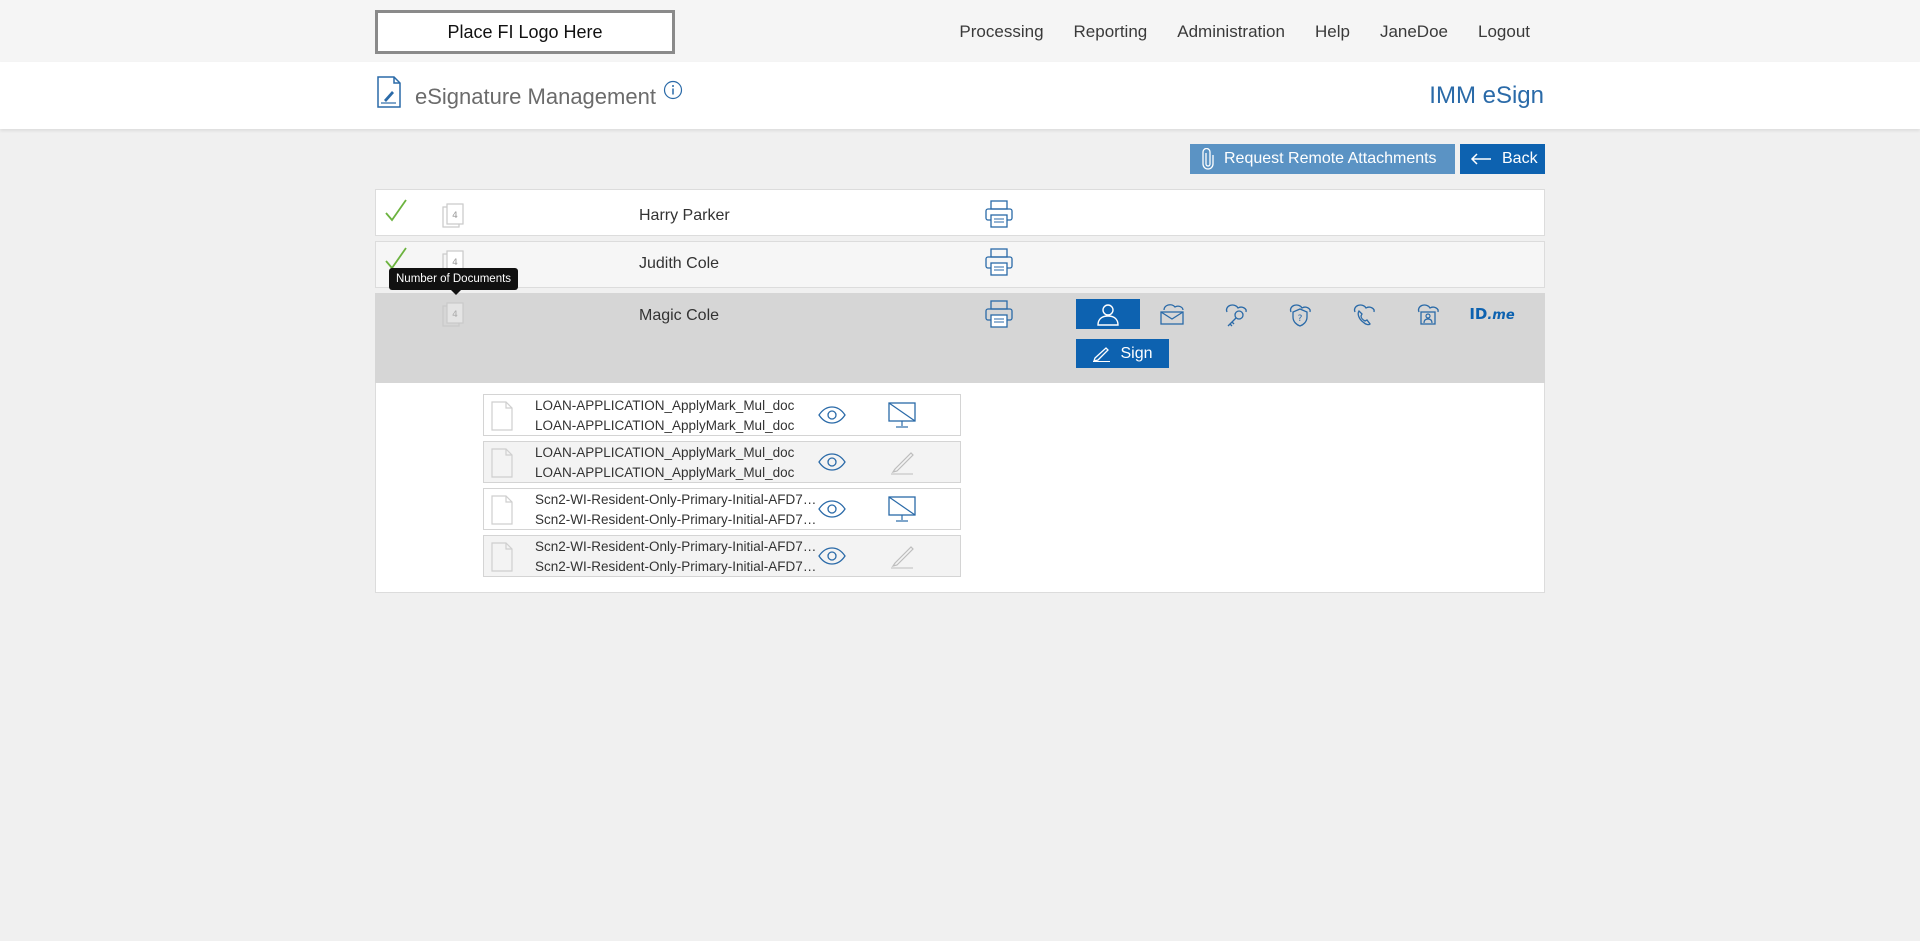  What do you see at coordinates (1330, 158) in the screenshot?
I see `attach-label: Request Remote Attachments` at bounding box center [1330, 158].